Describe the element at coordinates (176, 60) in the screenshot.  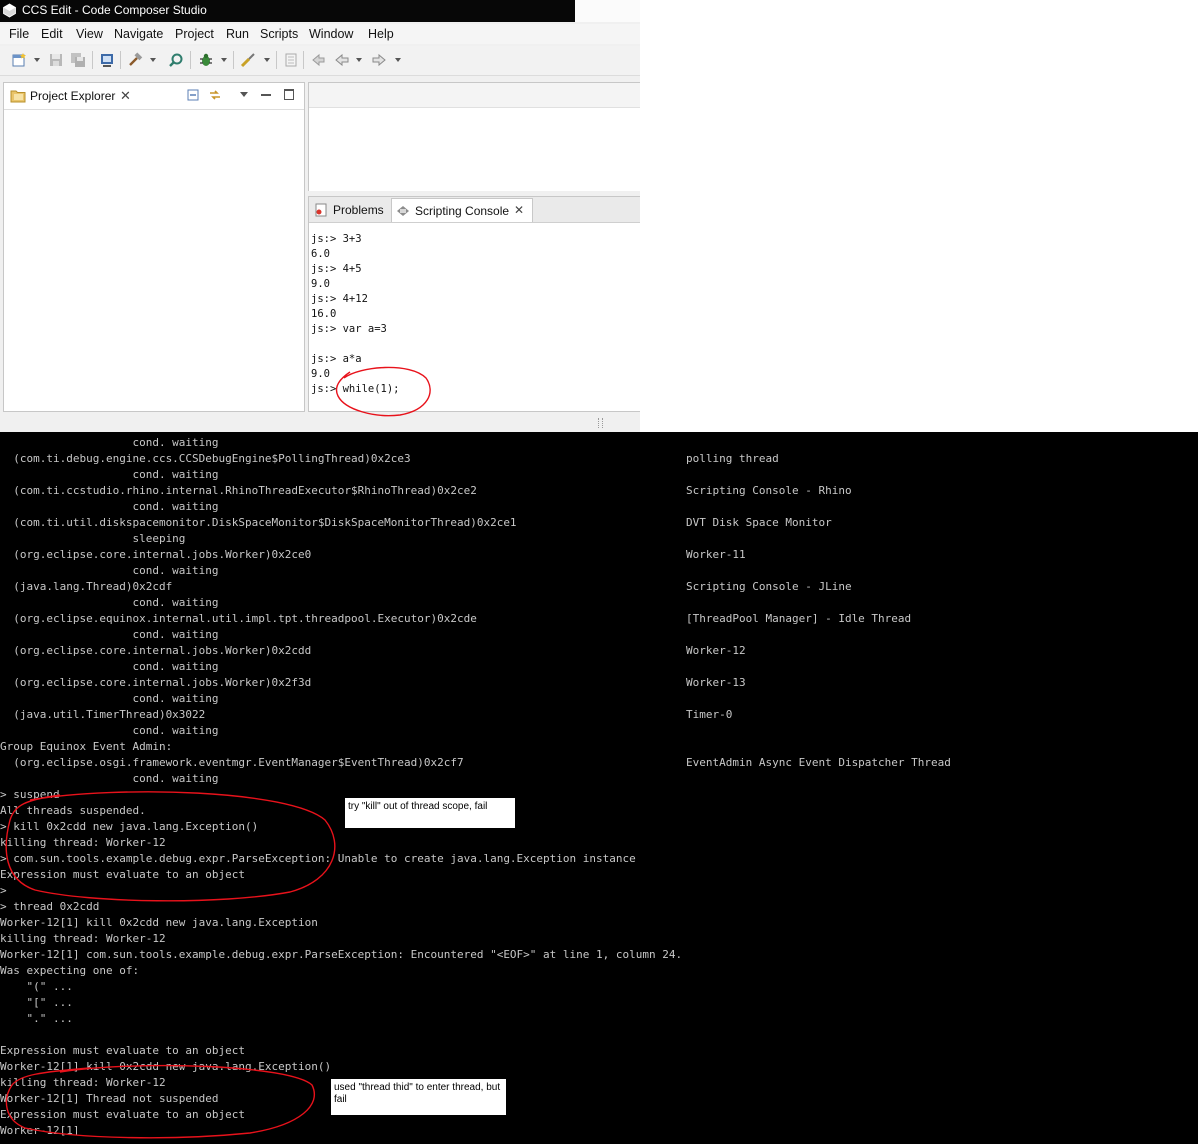
I see `search-icon` at that location.